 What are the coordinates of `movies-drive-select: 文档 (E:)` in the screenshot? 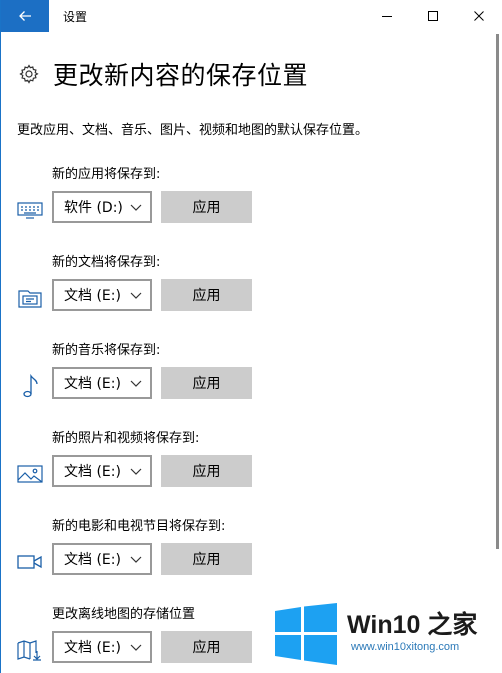 It's located at (102, 559).